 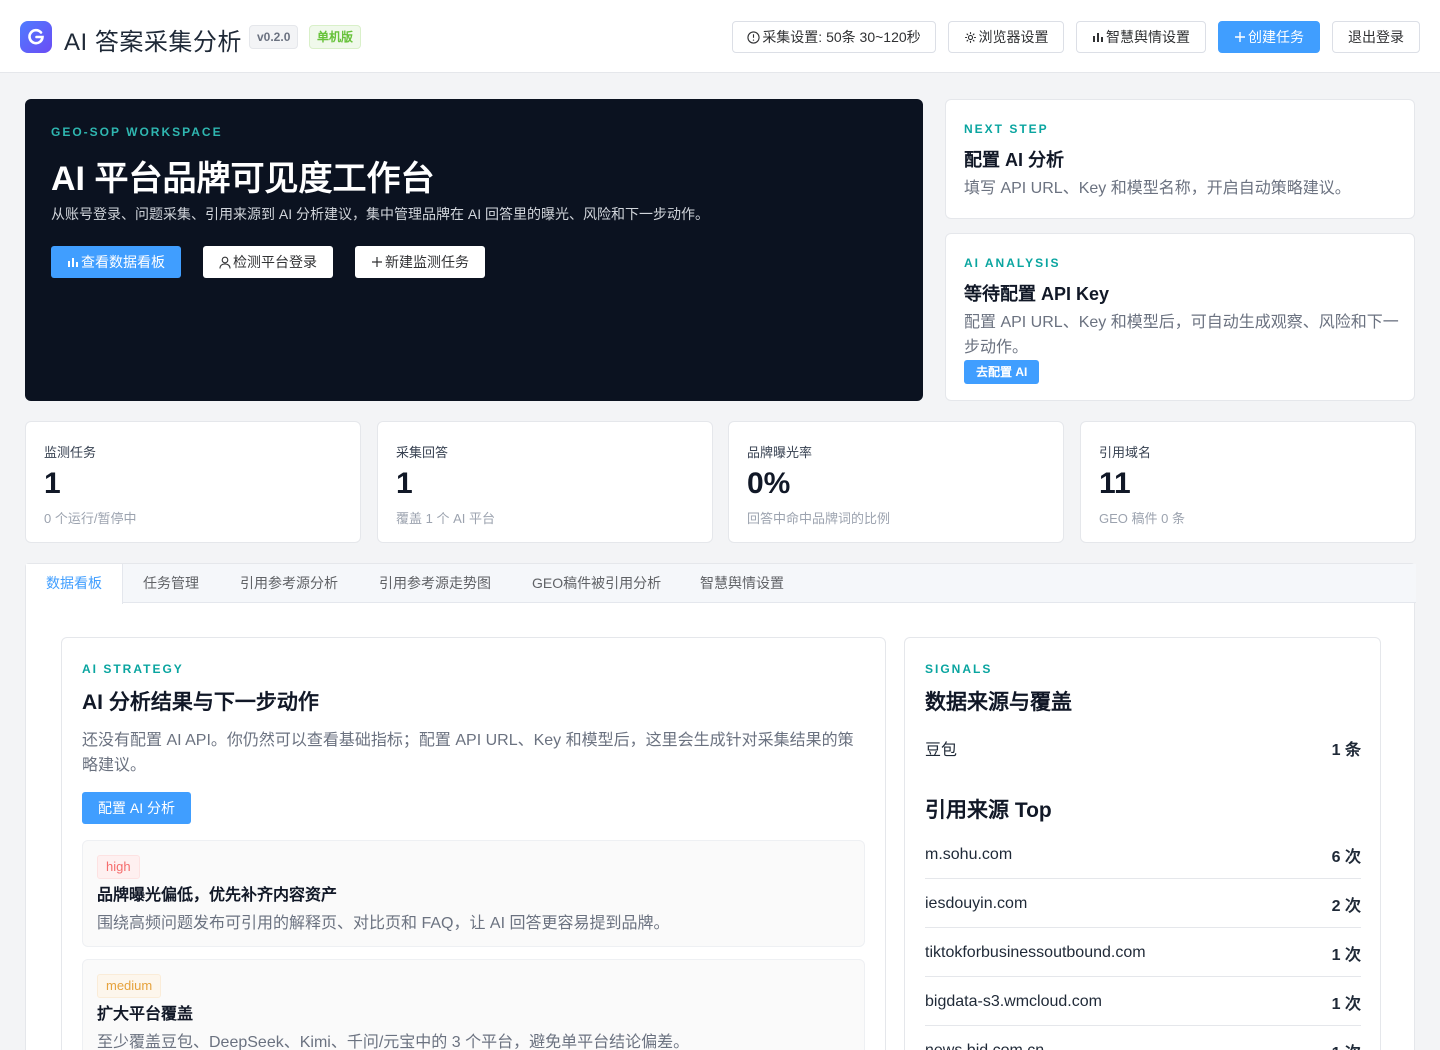 What do you see at coordinates (988, 810) in the screenshot?
I see `top-sources-title: 引用来源 Top` at bounding box center [988, 810].